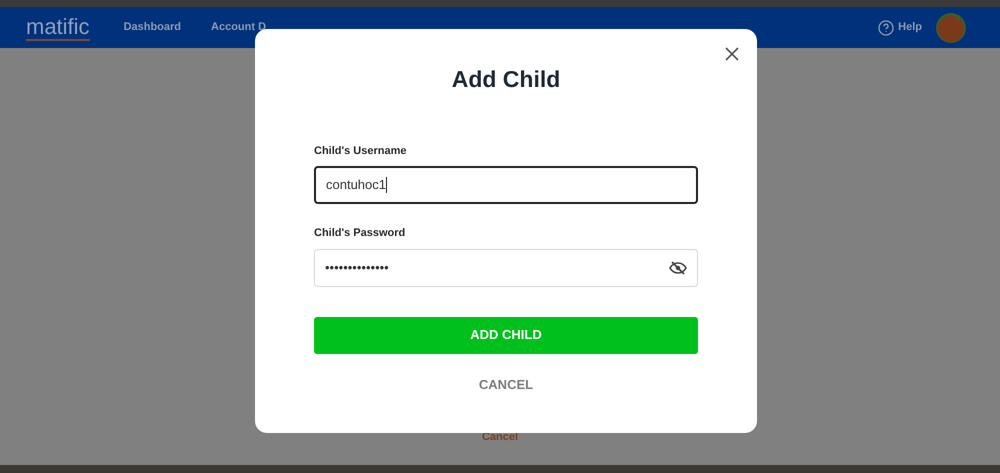  Describe the element at coordinates (506, 385) in the screenshot. I see `cancel-button: CANCEL` at that location.